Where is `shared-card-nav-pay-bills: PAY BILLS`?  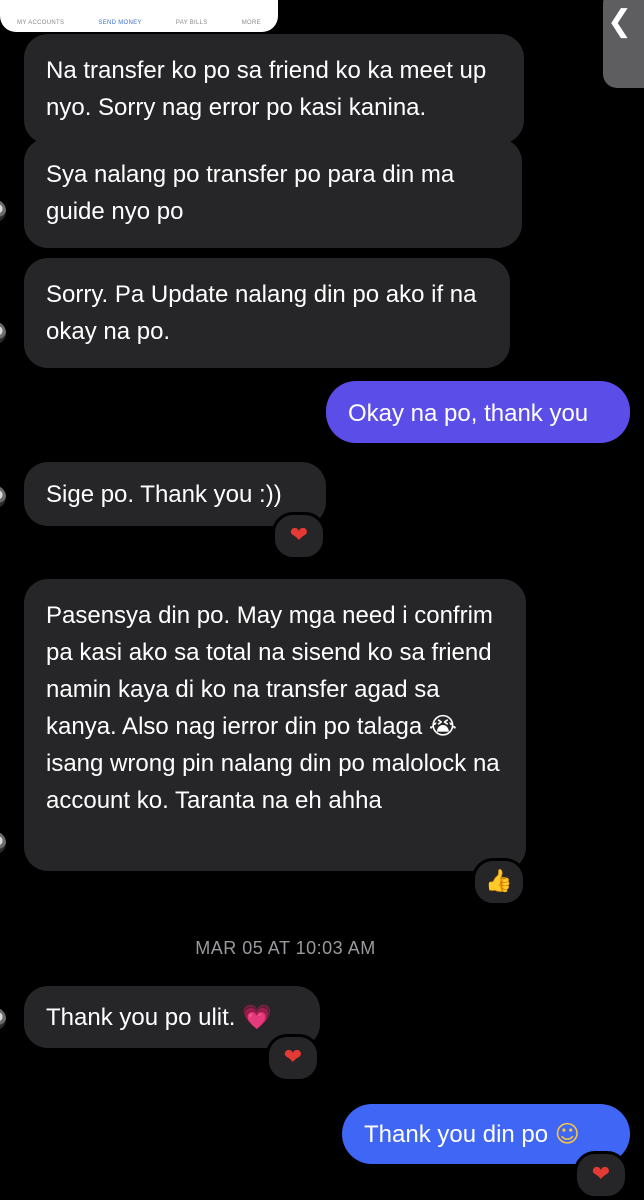
shared-card-nav-pay-bills: PAY BILLS is located at coordinates (191, 23).